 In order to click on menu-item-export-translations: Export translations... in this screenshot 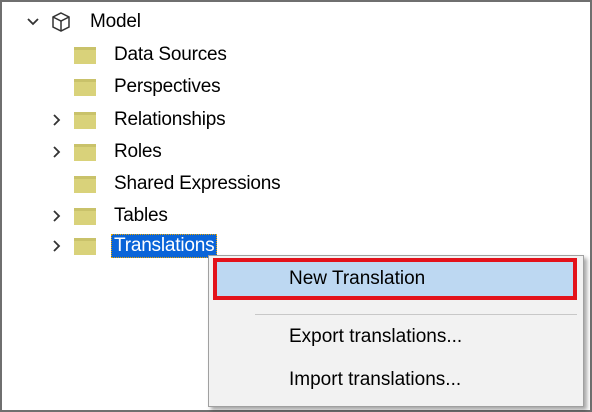, I will do `click(395, 337)`.